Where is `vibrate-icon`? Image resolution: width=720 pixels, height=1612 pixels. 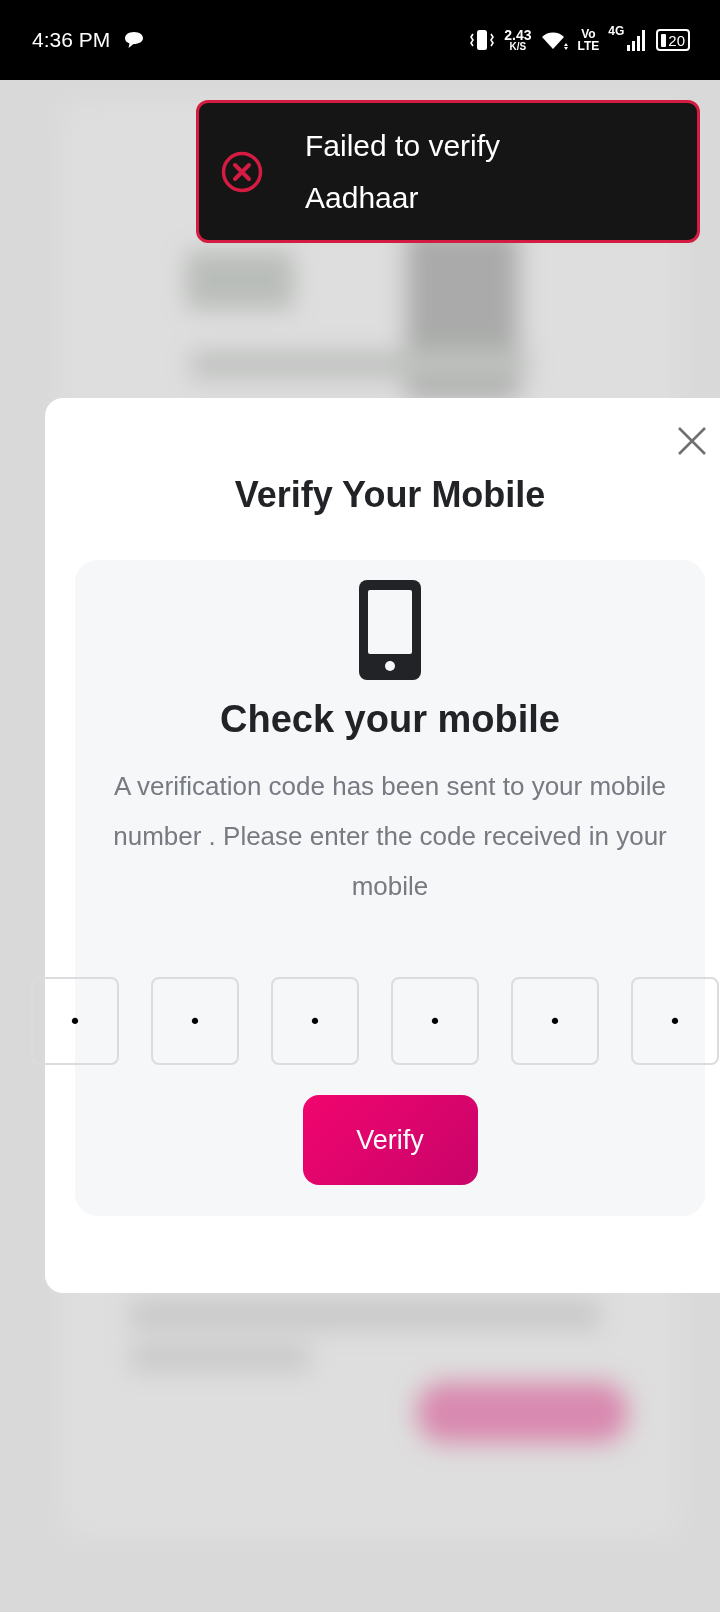
vibrate-icon is located at coordinates (482, 40).